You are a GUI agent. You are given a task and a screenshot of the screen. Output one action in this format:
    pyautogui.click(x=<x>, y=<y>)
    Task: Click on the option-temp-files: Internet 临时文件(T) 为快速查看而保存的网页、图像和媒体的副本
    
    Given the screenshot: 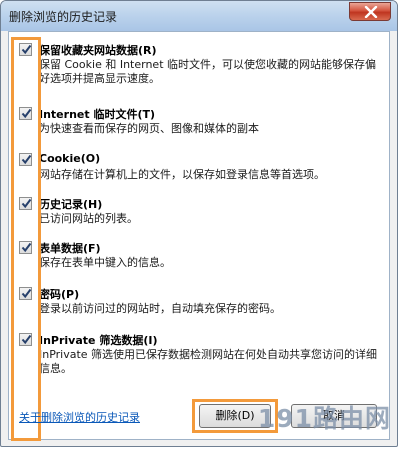 What is the action you would take?
    pyautogui.click(x=199, y=123)
    